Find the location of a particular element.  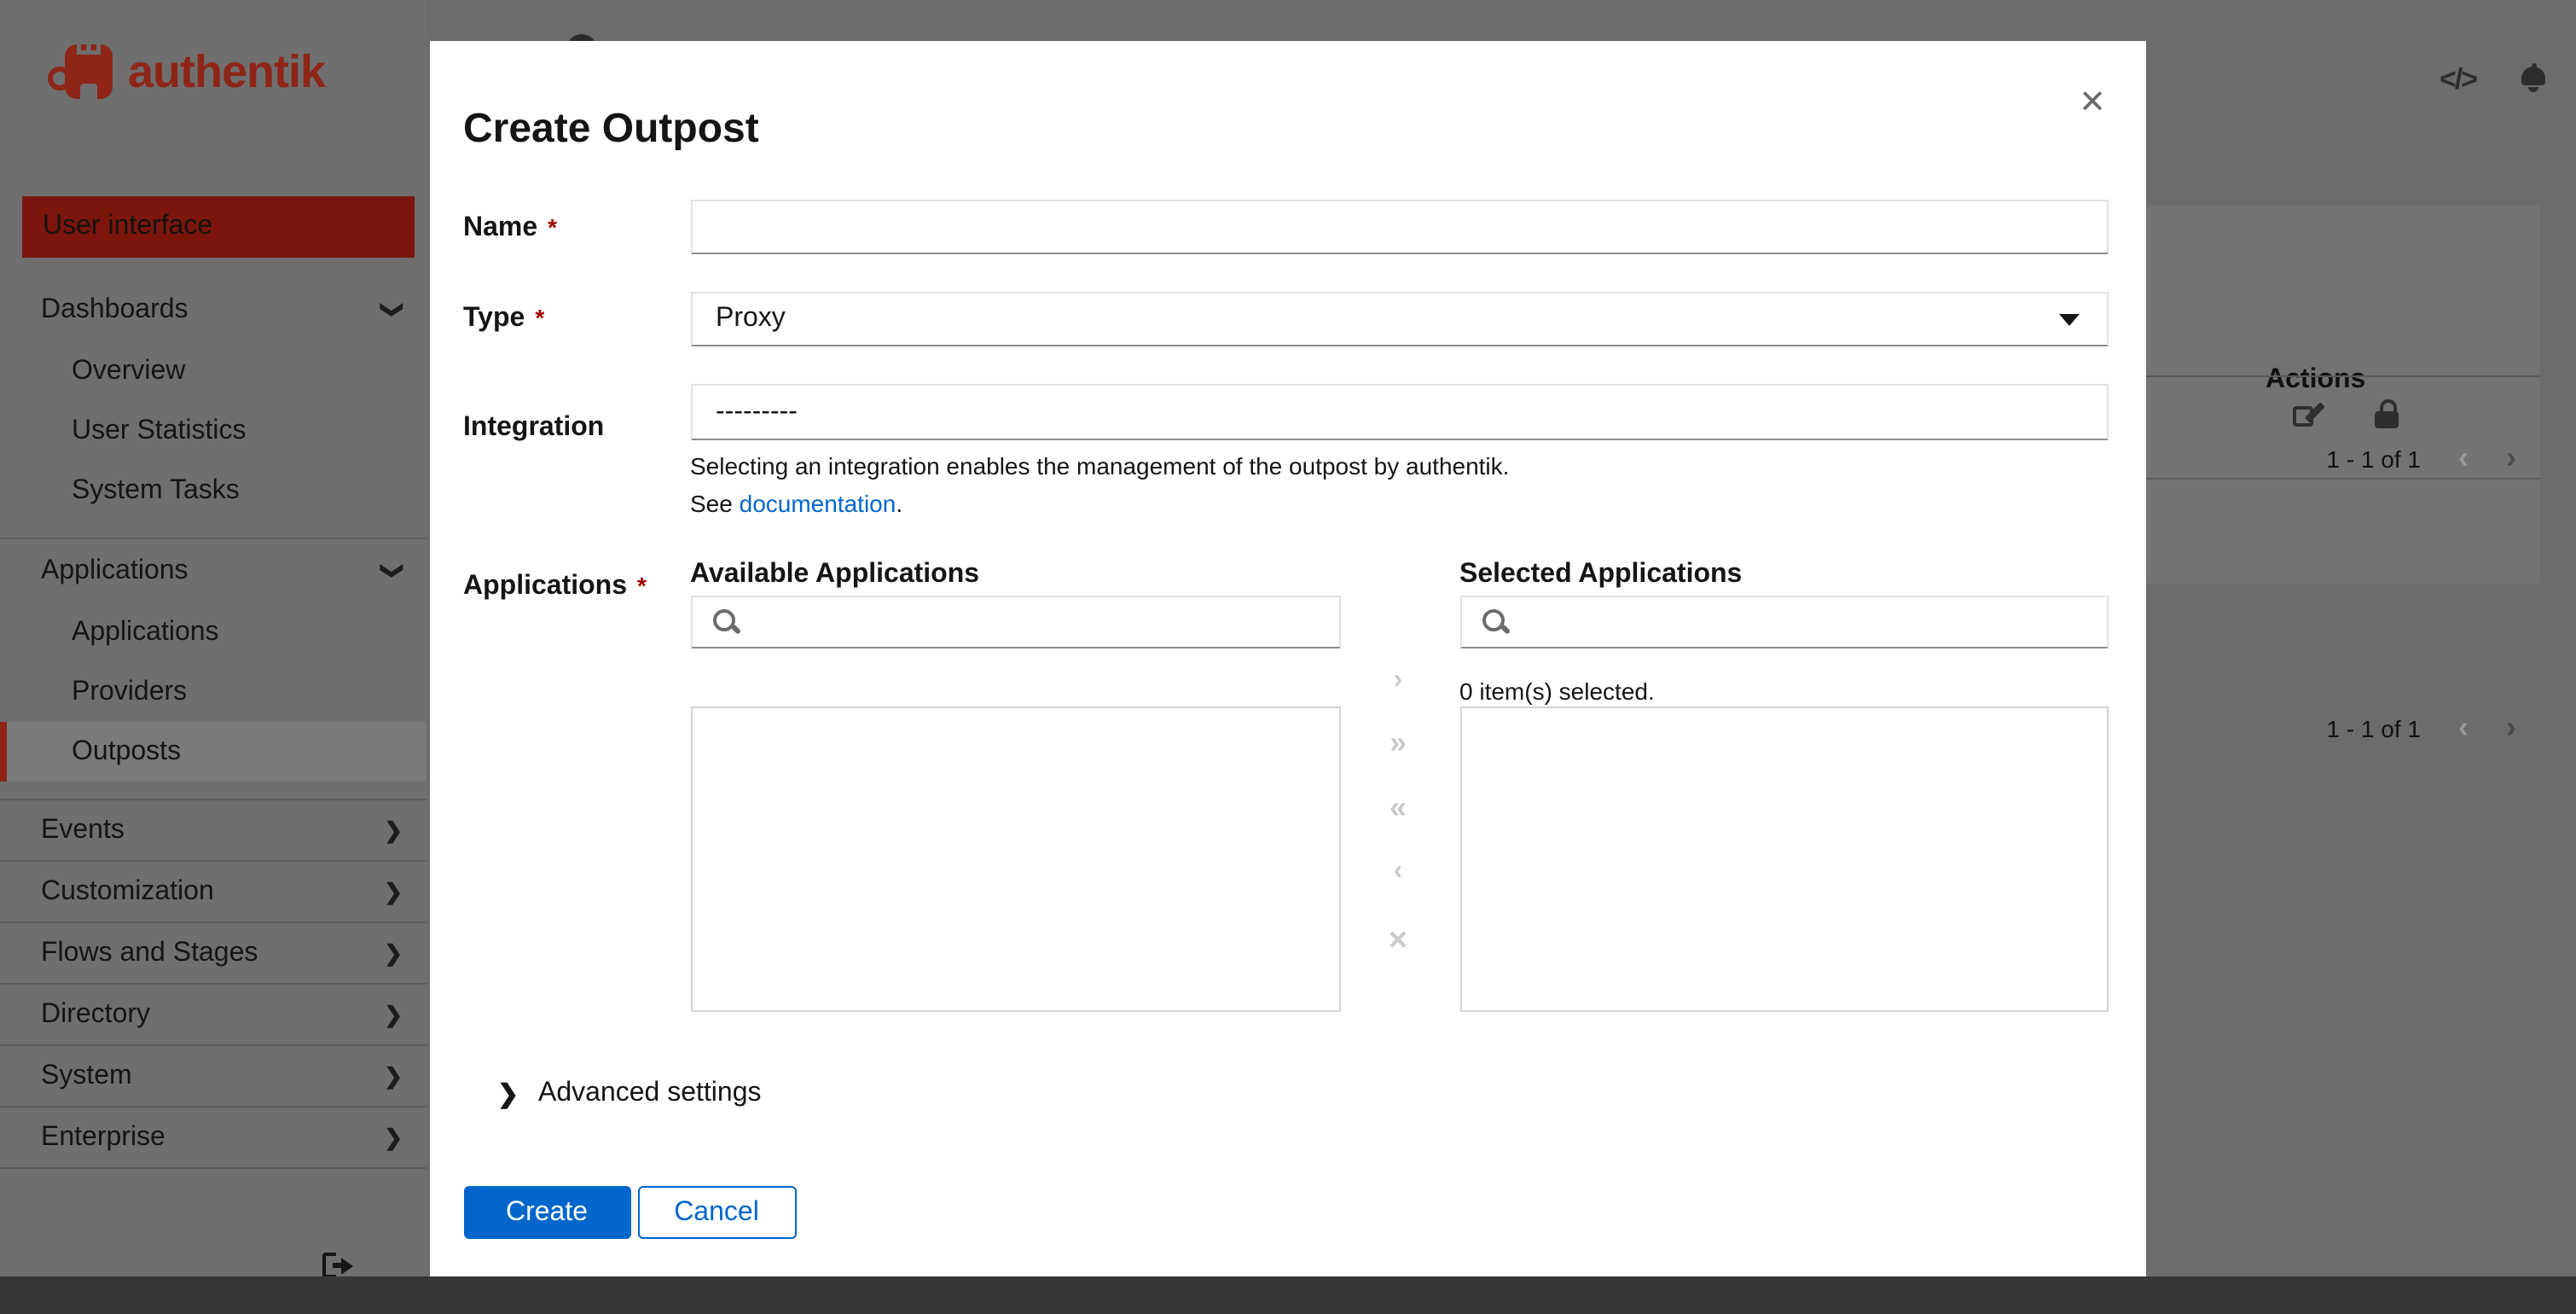

sidebar-item-outposts: Outposts is located at coordinates (213, 752).